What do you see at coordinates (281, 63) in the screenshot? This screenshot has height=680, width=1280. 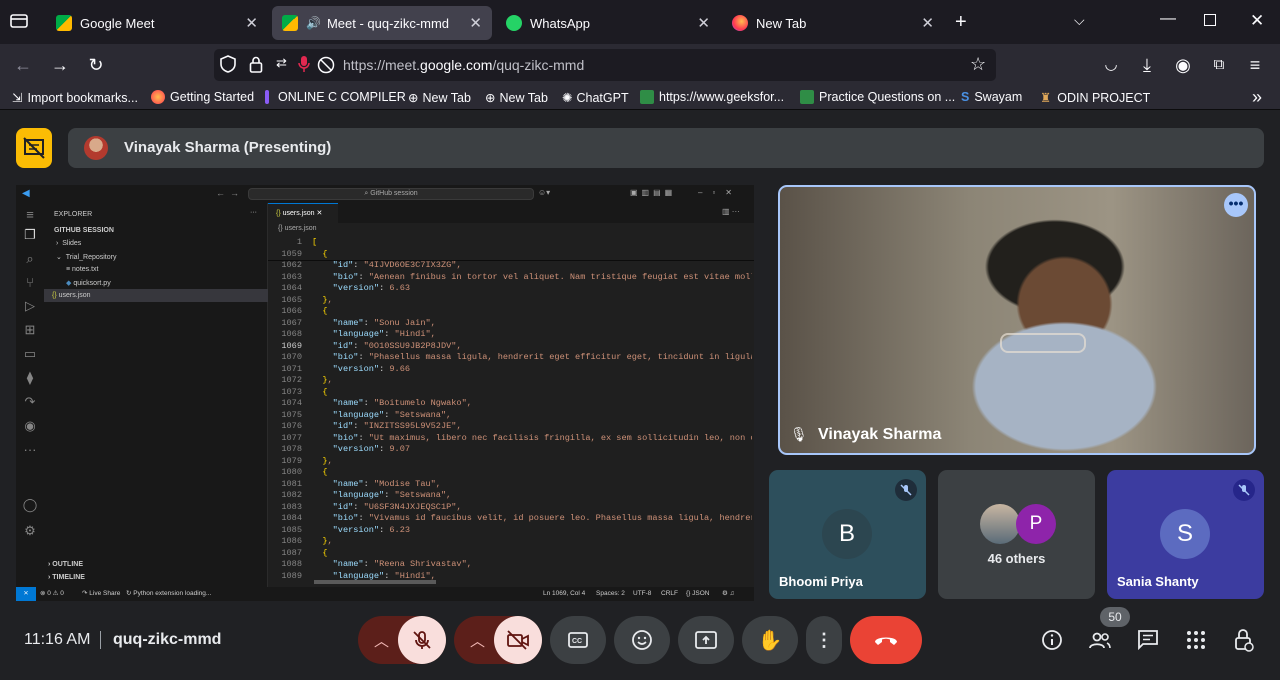 I see `permissions-icon: ⇄` at bounding box center [281, 63].